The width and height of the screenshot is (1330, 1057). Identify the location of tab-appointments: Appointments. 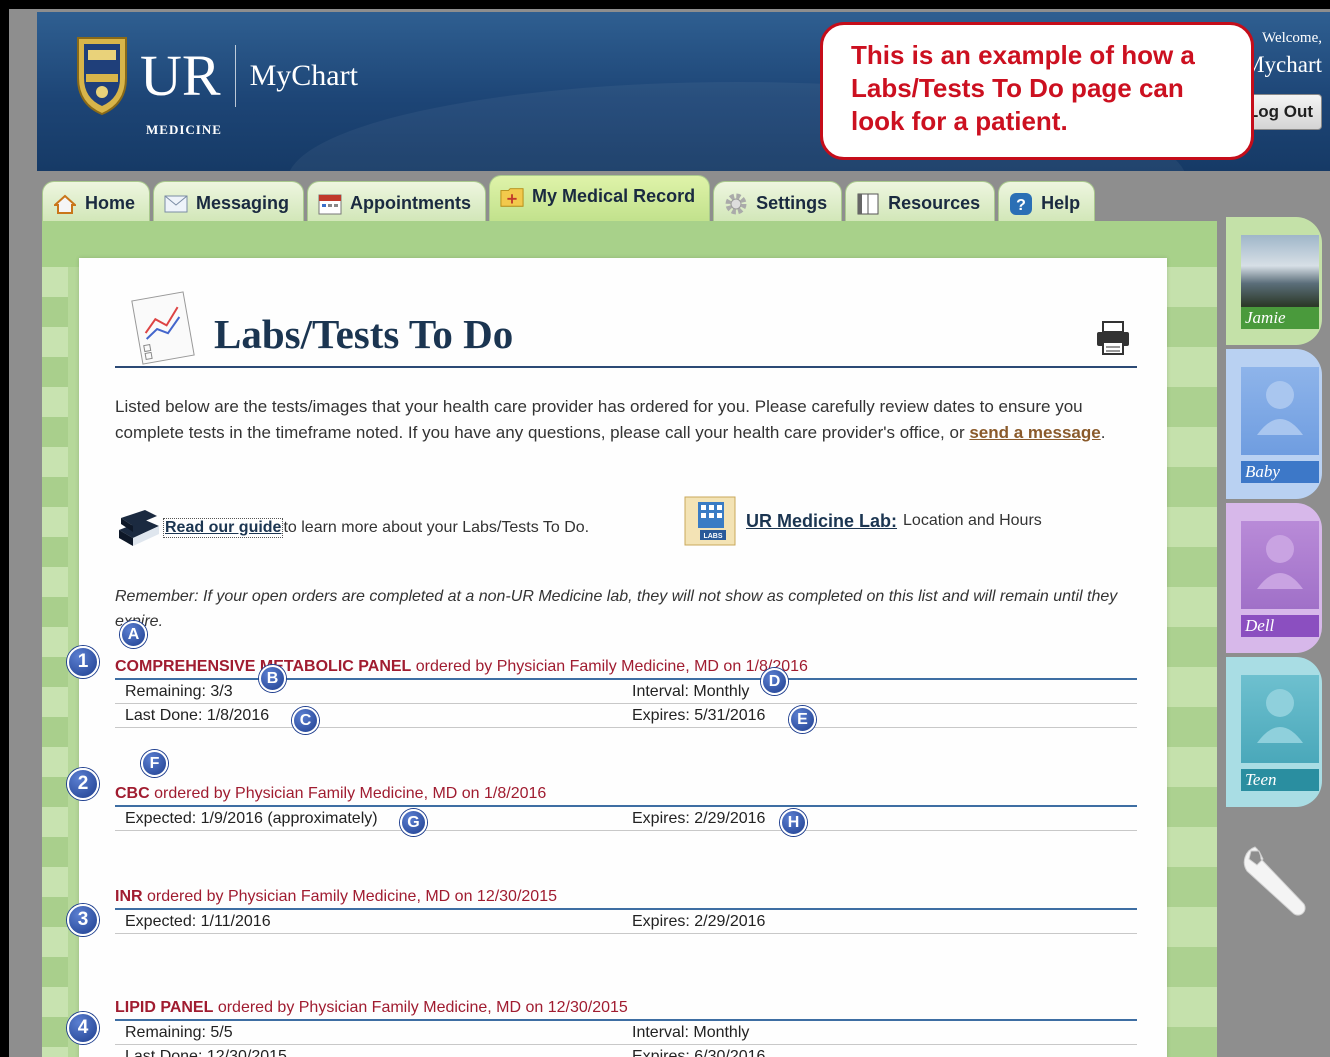
(397, 203).